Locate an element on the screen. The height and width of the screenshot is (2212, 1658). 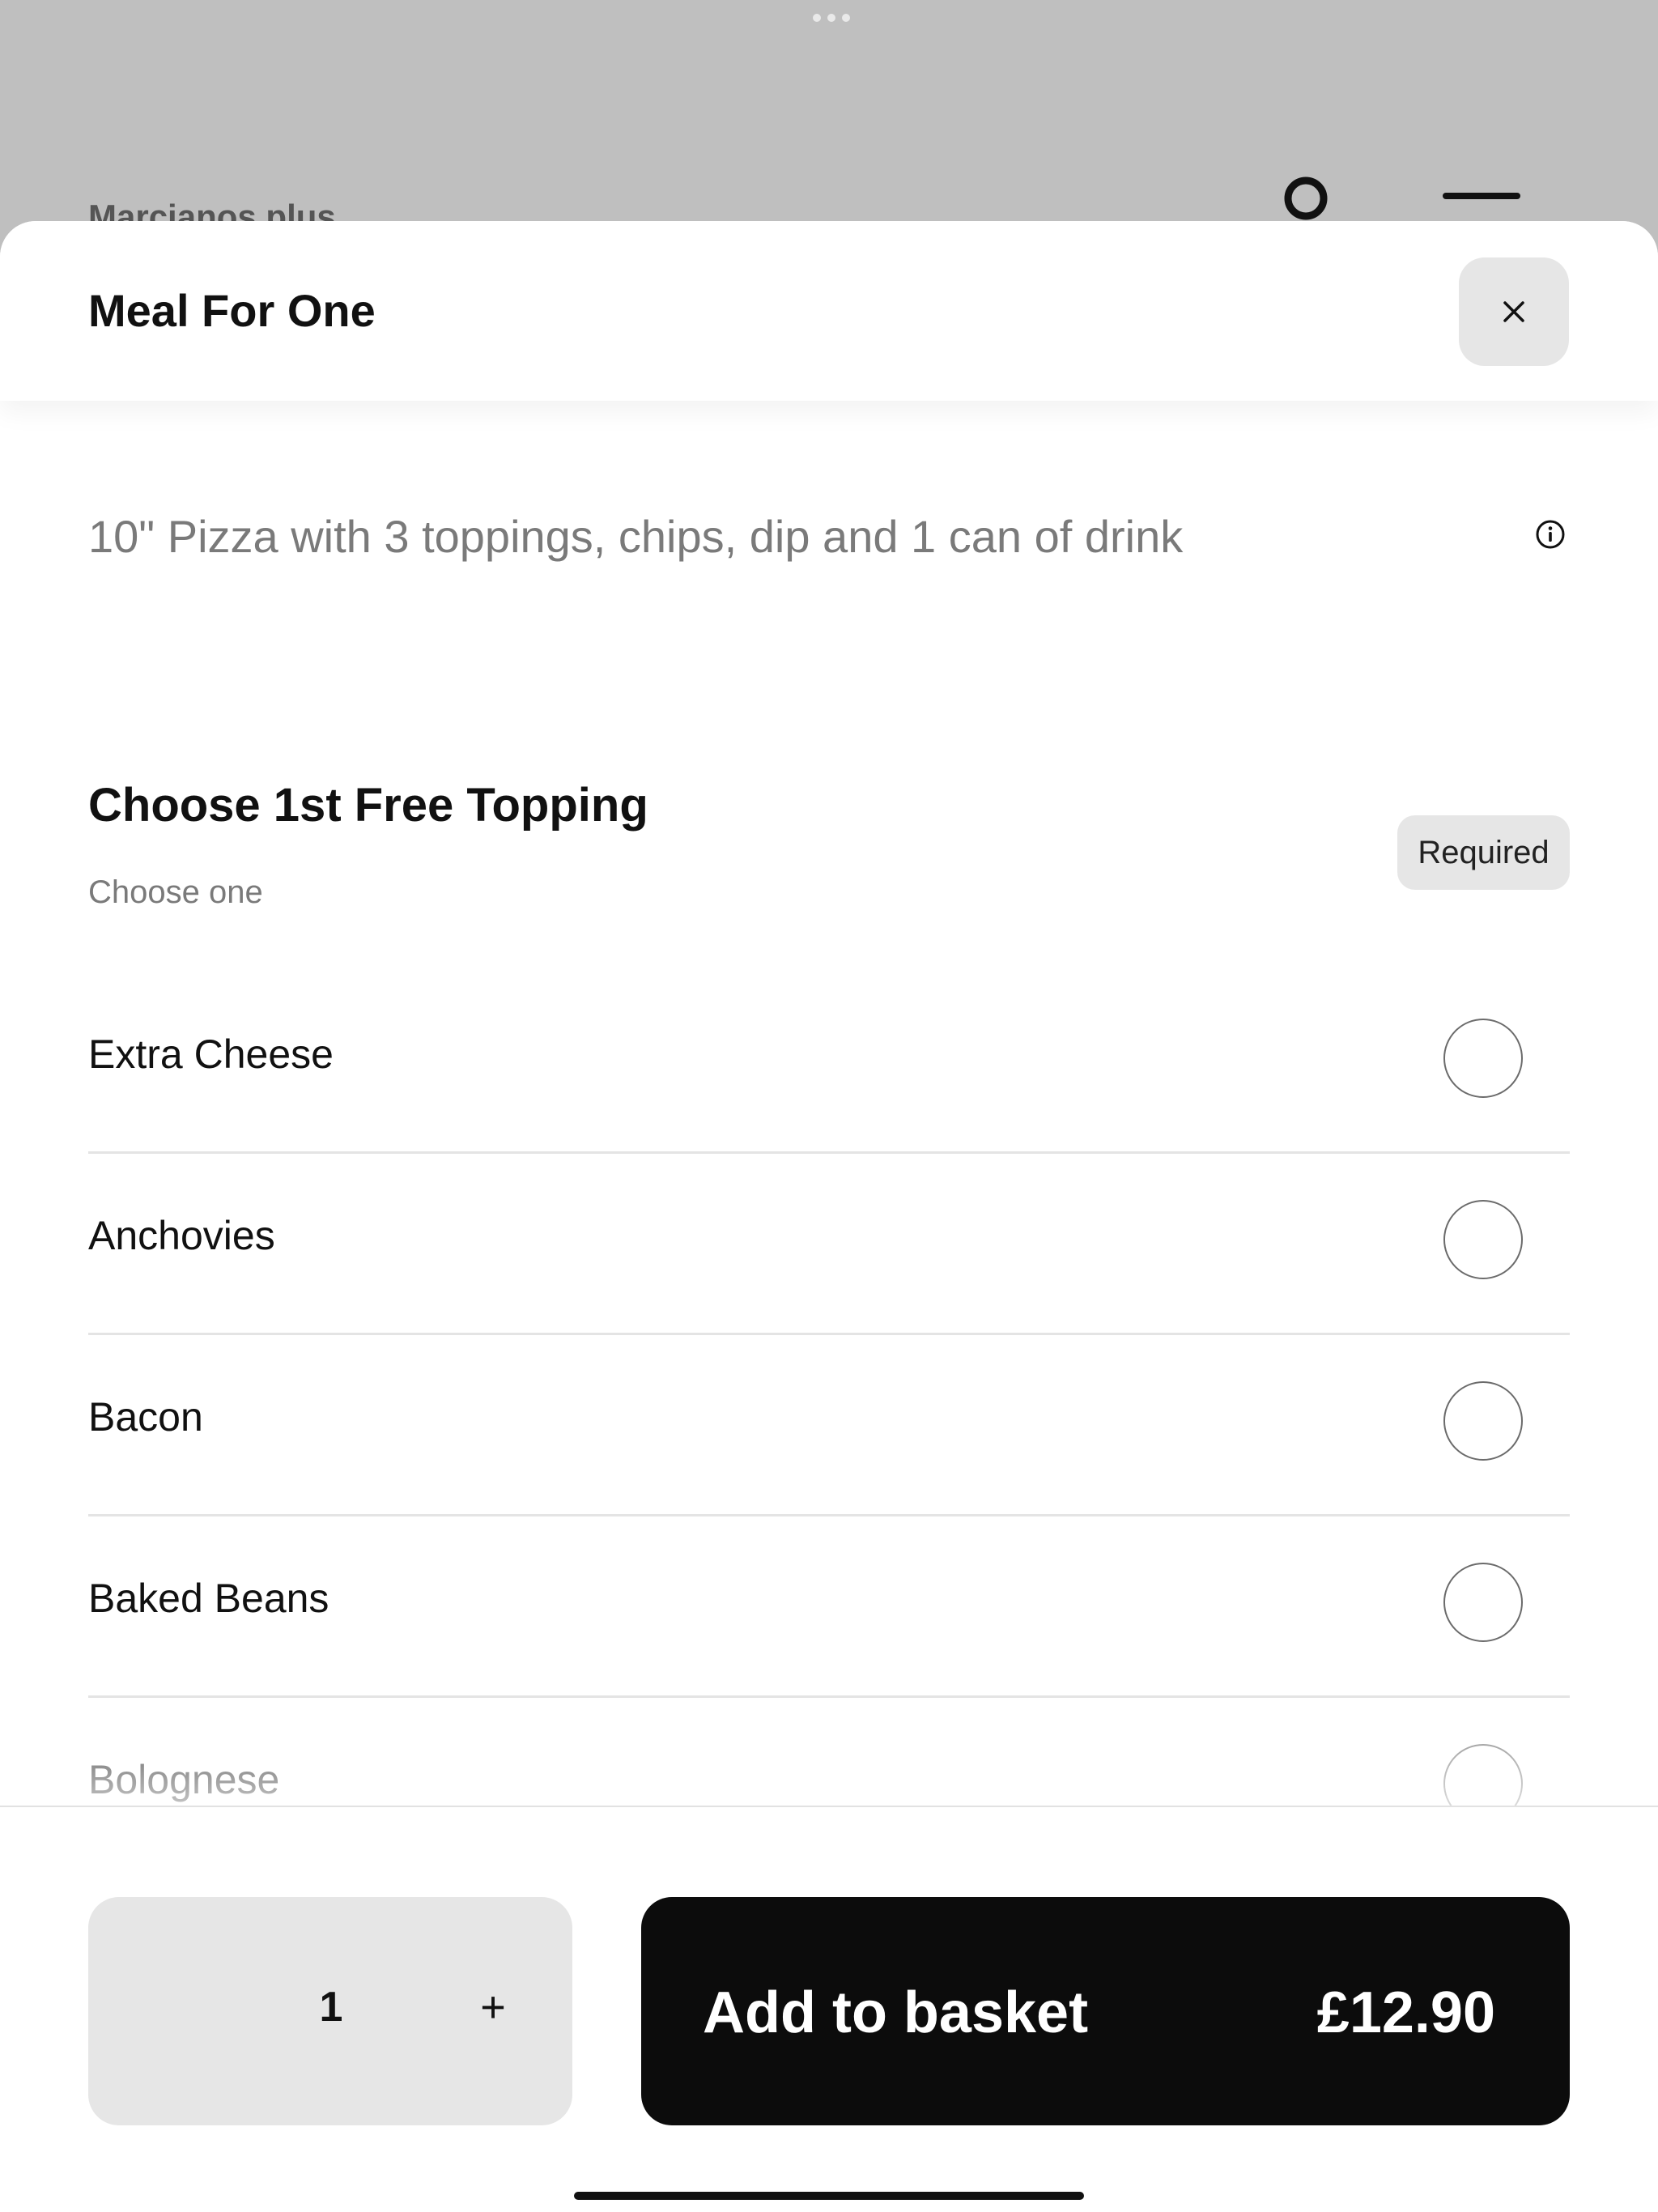
hamburger-menu-icon is located at coordinates (1481, 196).